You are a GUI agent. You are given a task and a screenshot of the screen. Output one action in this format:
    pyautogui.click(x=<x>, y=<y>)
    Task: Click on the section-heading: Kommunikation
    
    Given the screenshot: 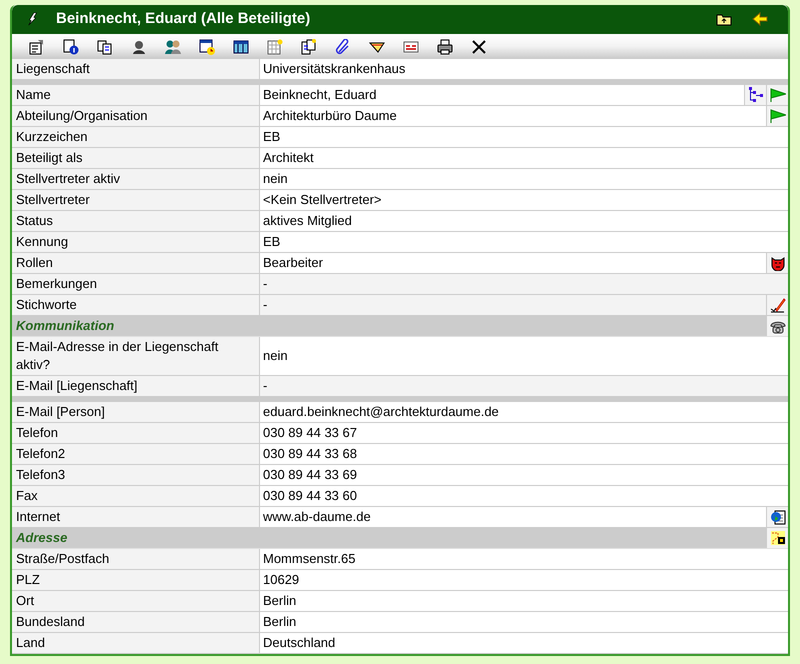 What is the action you would take?
    pyautogui.click(x=65, y=326)
    